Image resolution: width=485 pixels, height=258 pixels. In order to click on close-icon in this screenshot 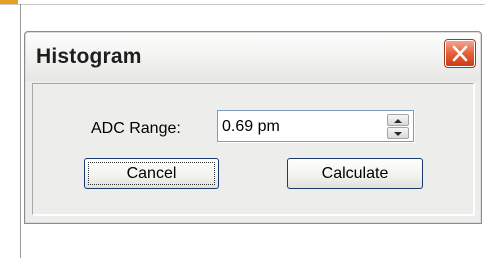, I will do `click(460, 53)`.